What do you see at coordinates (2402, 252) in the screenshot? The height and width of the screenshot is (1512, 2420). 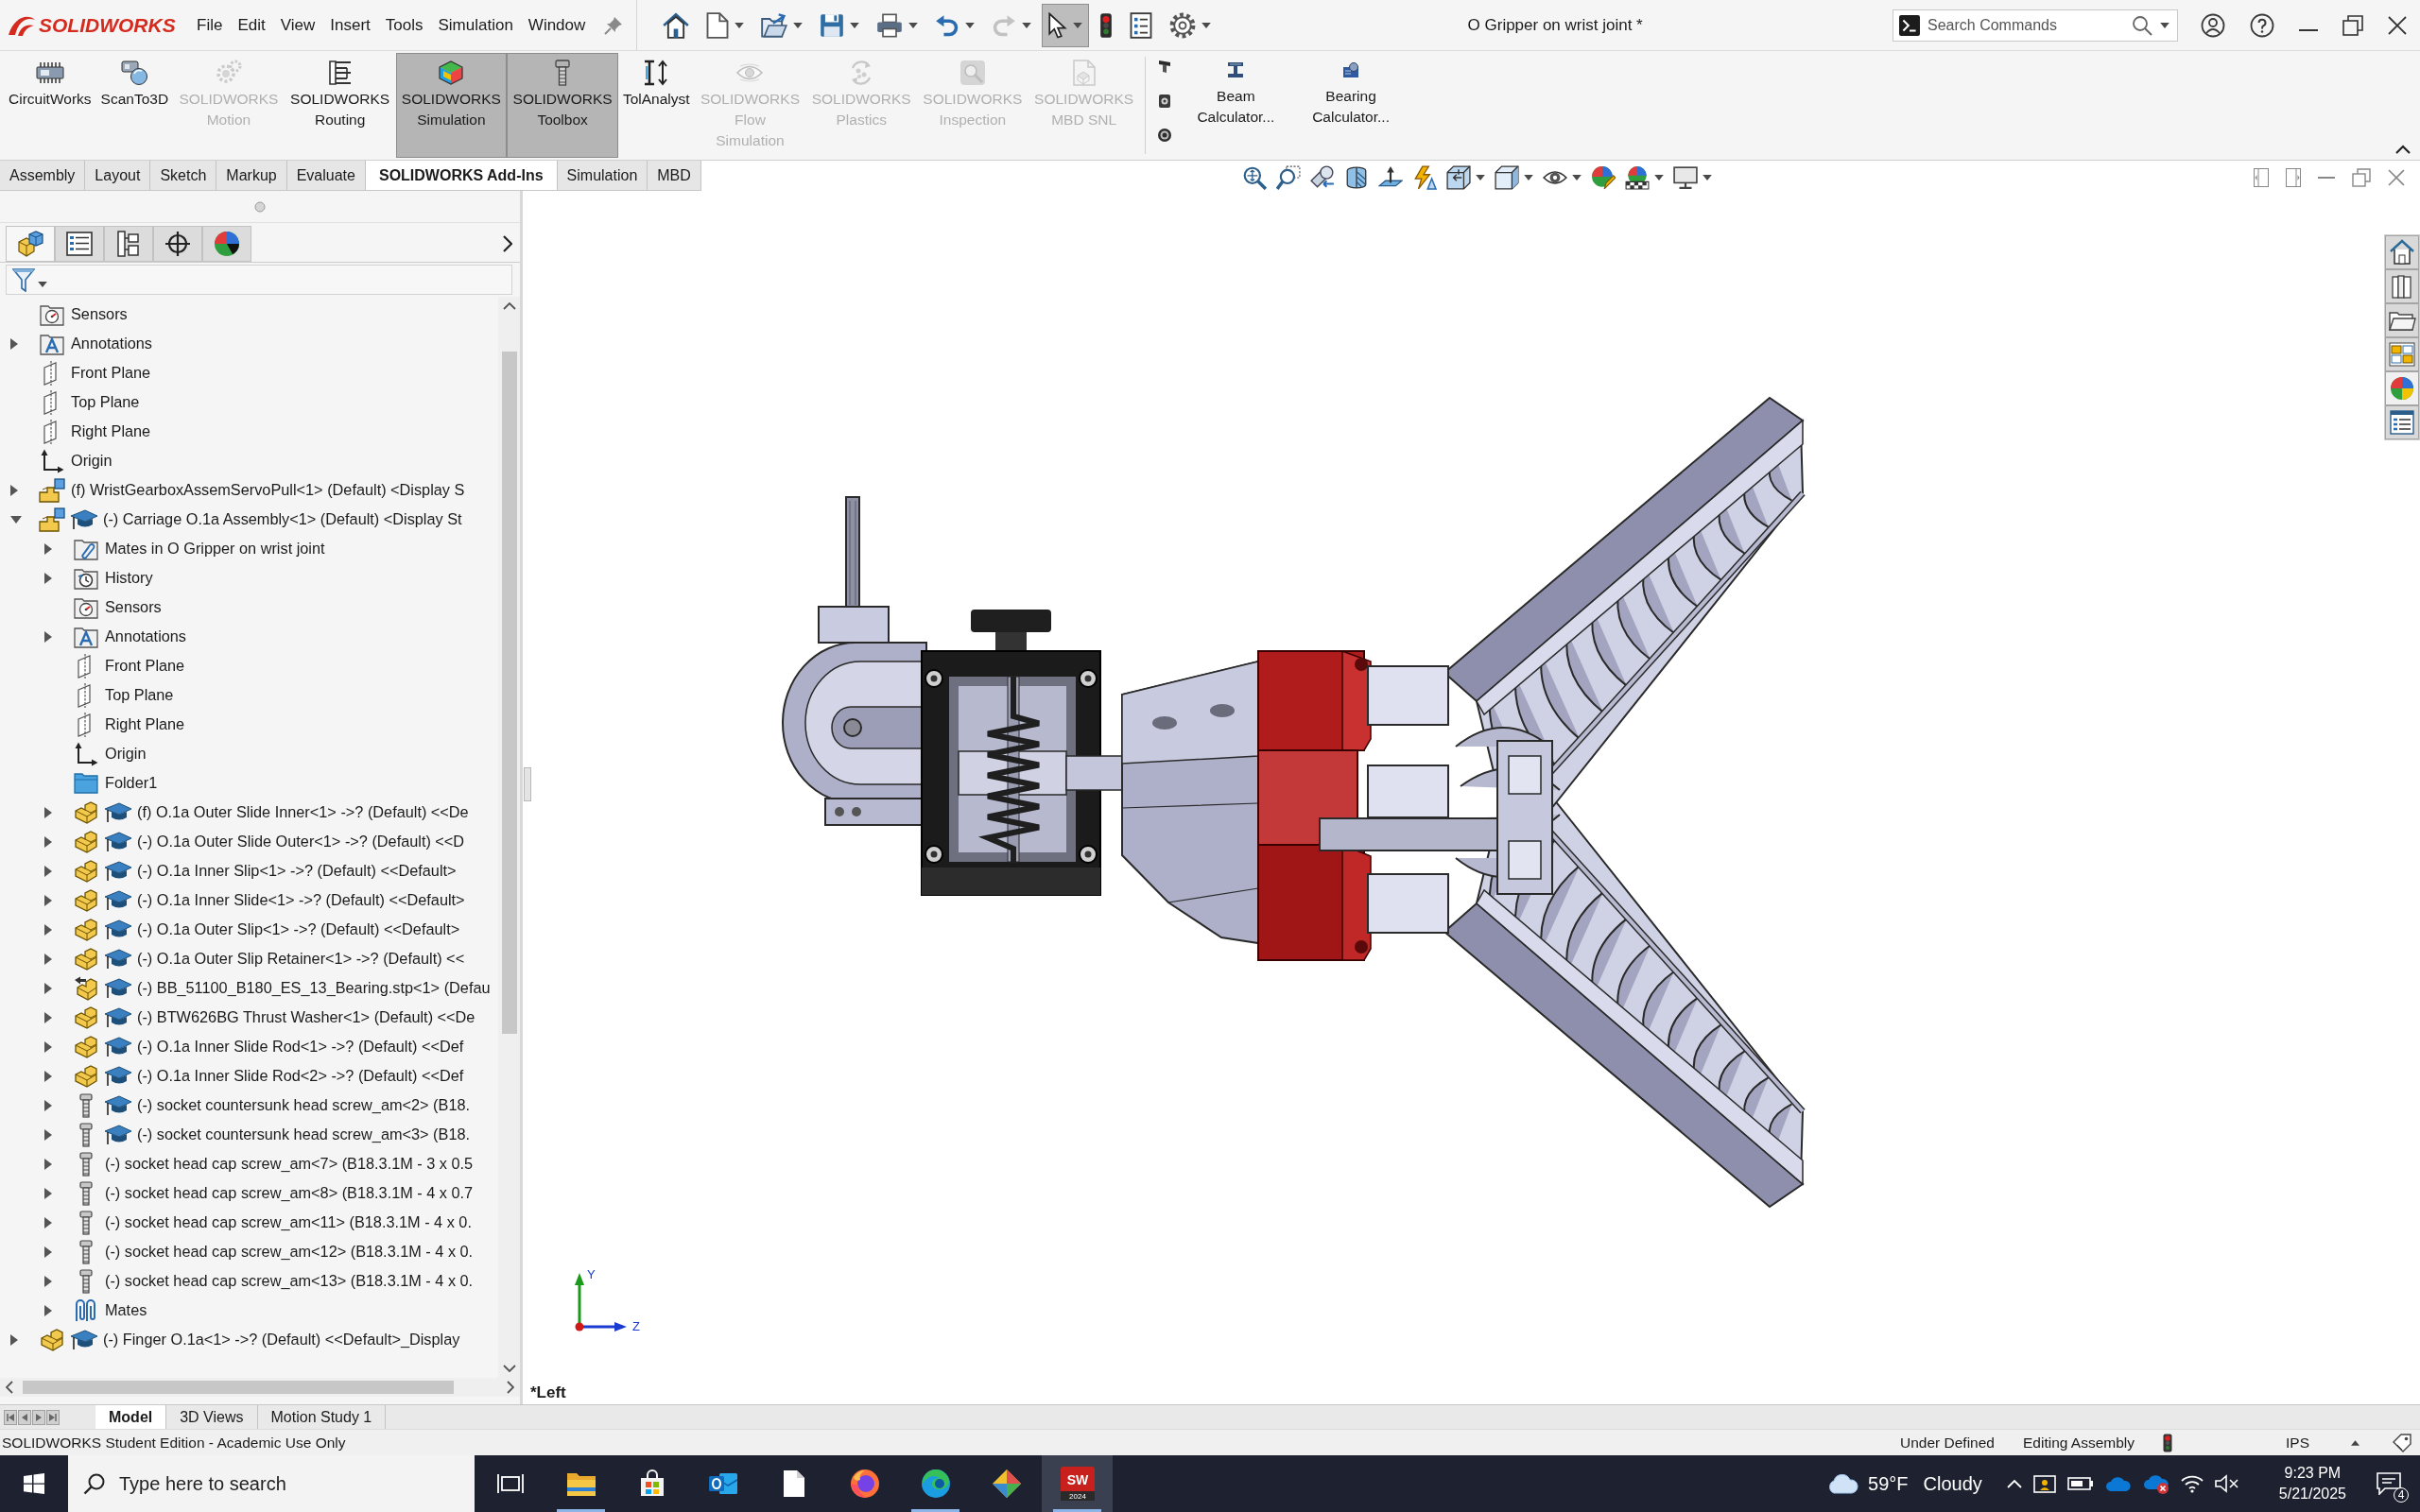 I see `home-icon` at bounding box center [2402, 252].